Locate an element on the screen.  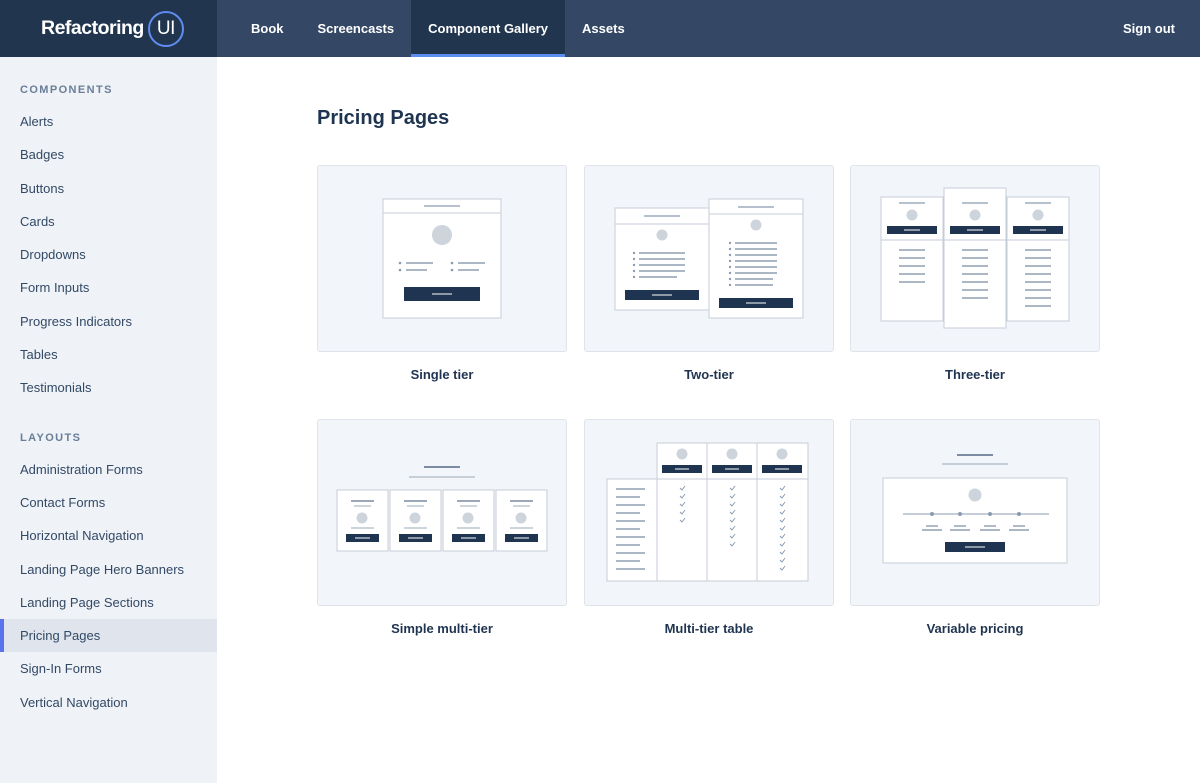
sidebar-item-alerts: Alerts is located at coordinates (108, 121).